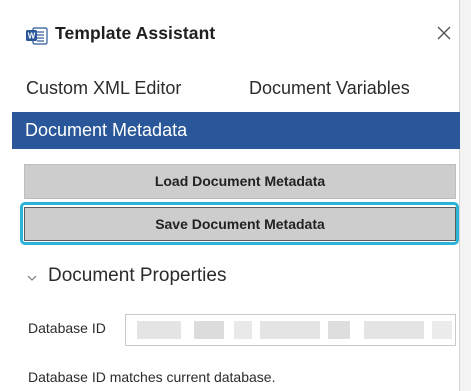  I want to click on tab-custom-xml-editor: Custom XML Editor, so click(103, 88).